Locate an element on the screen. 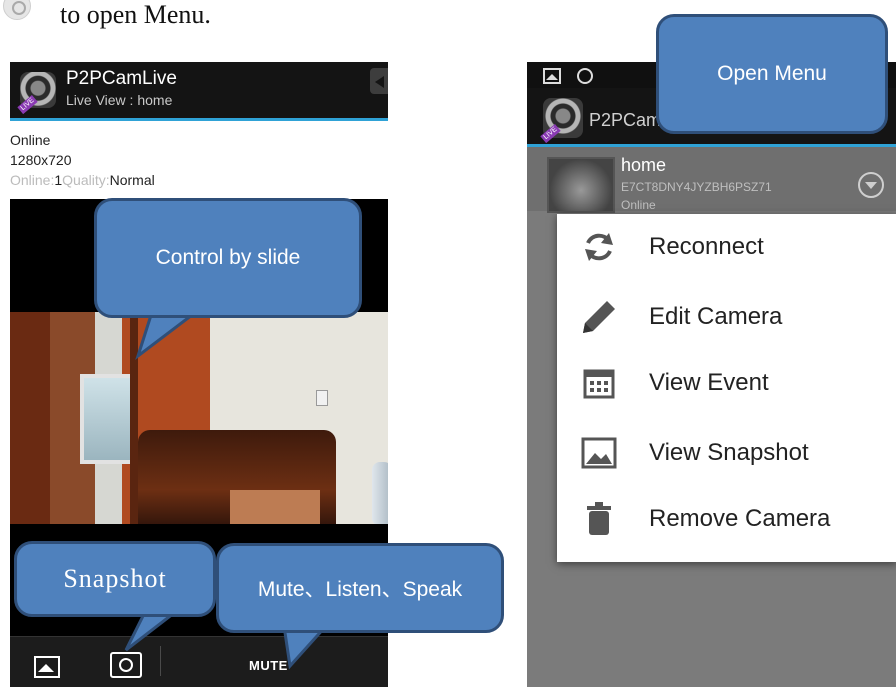  control-by-slide-text: Control by slide is located at coordinates (228, 257).